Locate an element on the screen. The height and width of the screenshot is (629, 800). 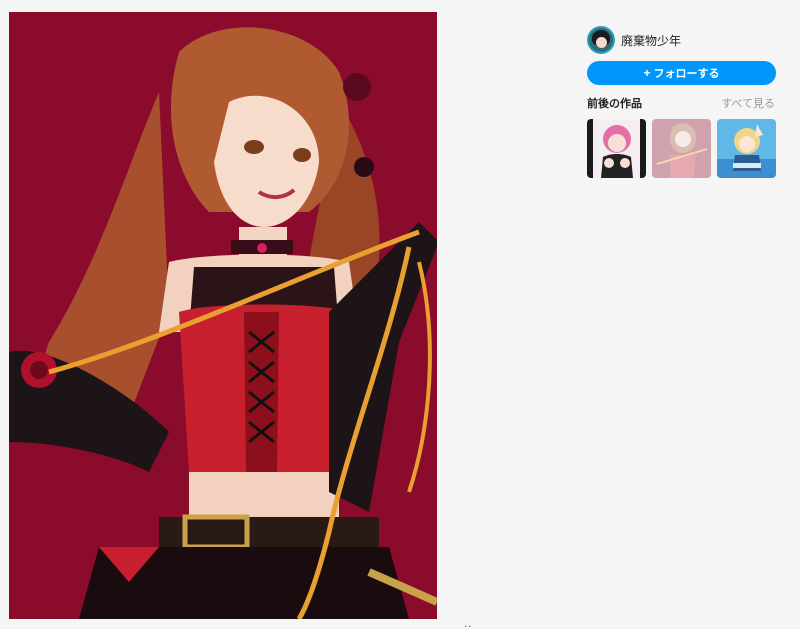
works-title: 前後の作品 is located at coordinates (614, 103).